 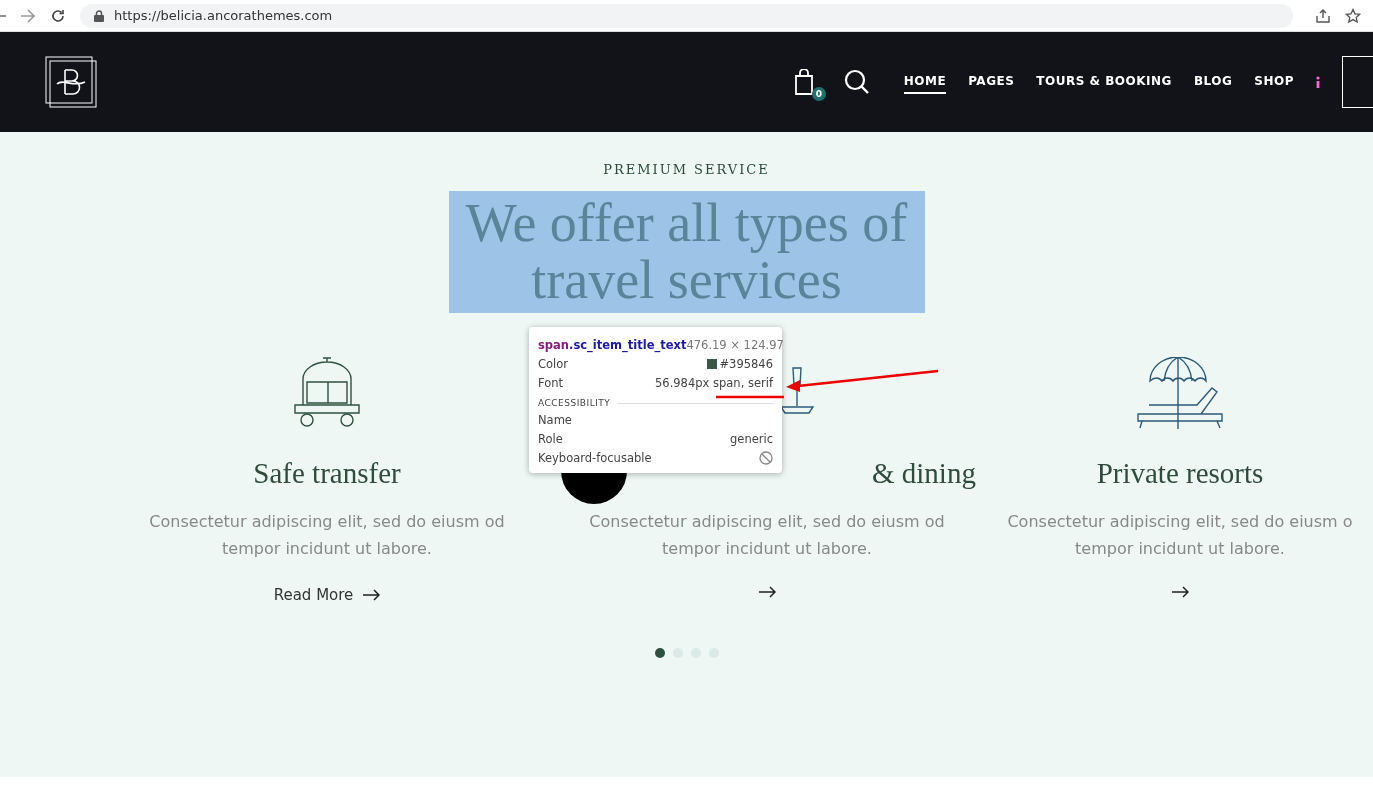 I want to click on property-value: 56.984px span, serif, so click(x=714, y=382).